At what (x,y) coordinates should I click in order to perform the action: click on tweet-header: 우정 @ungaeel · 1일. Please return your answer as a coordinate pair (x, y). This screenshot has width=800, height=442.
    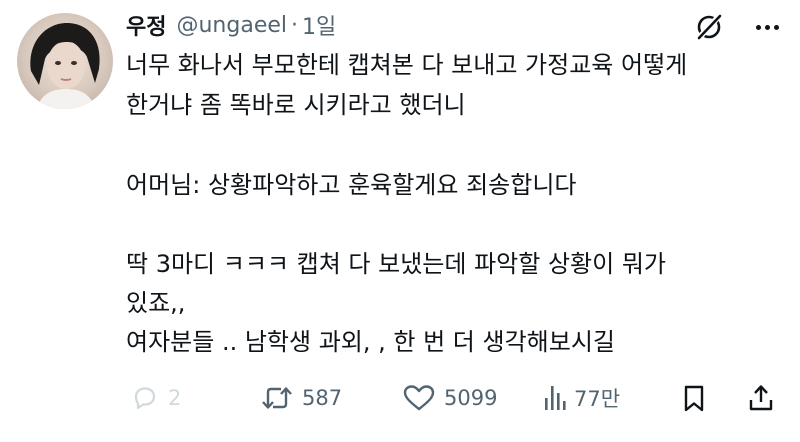
    Looking at the image, I should click on (231, 25).